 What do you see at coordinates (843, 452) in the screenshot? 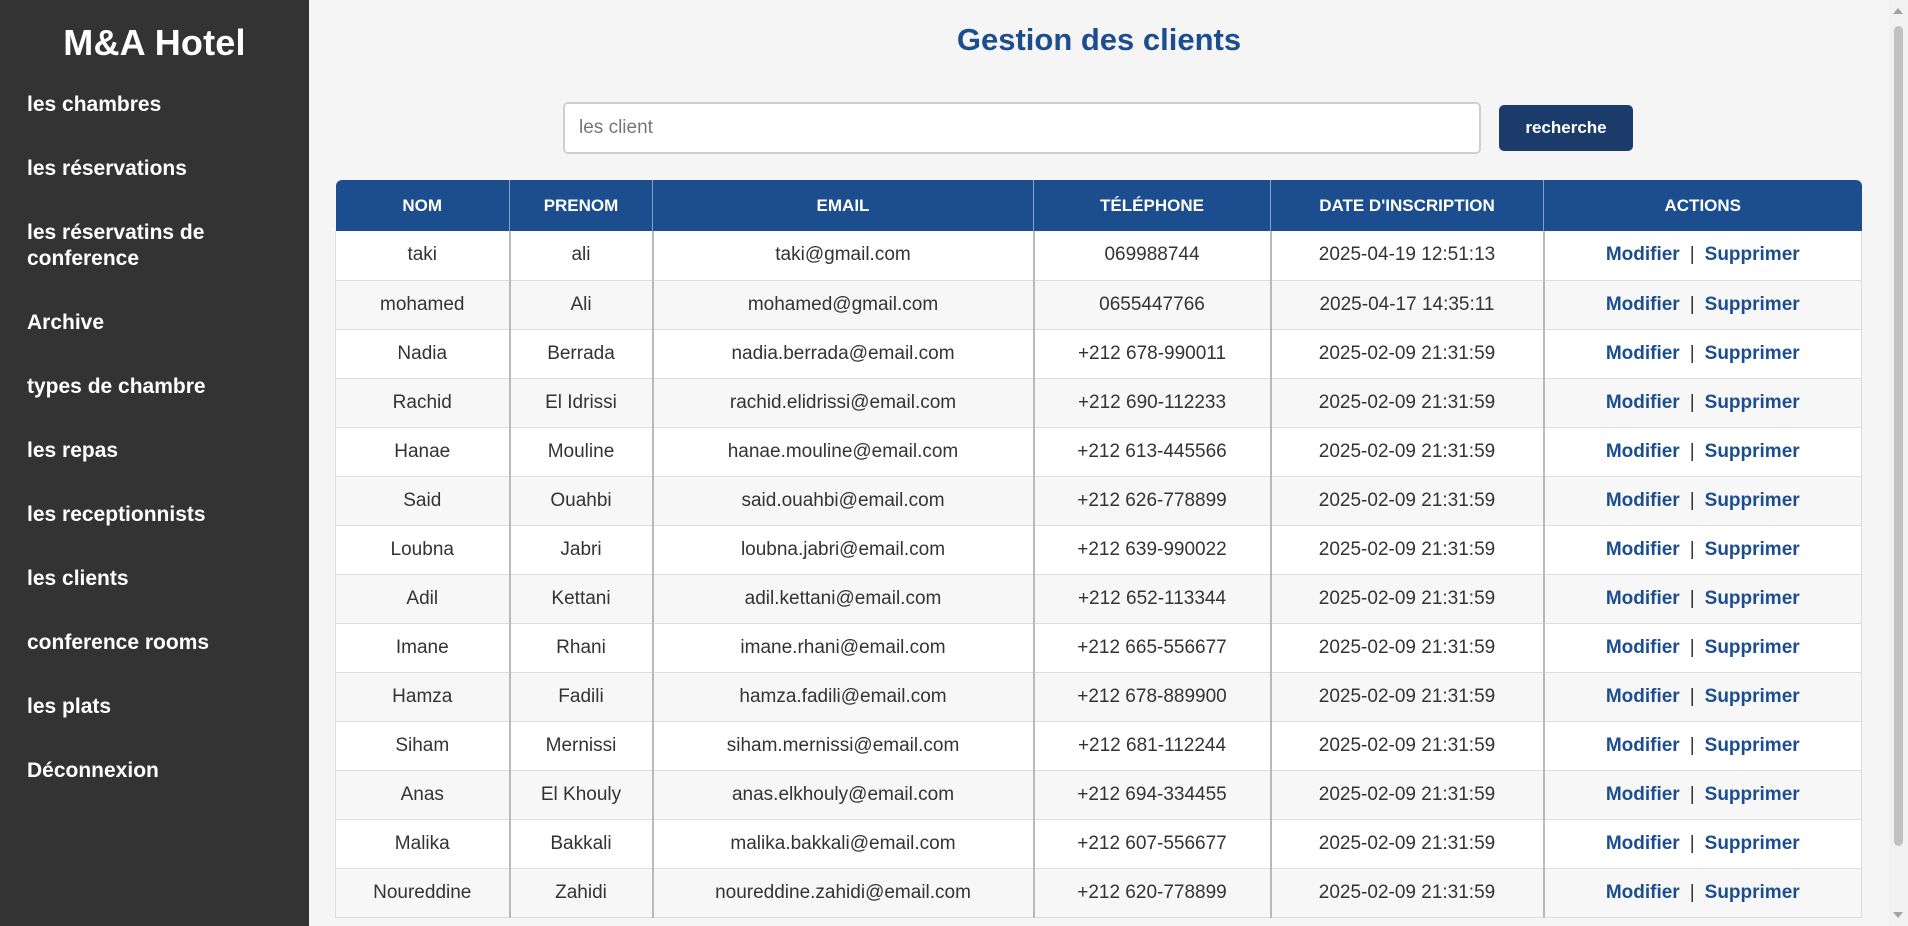
I see `cell-email: hanae.mouline@email.com` at bounding box center [843, 452].